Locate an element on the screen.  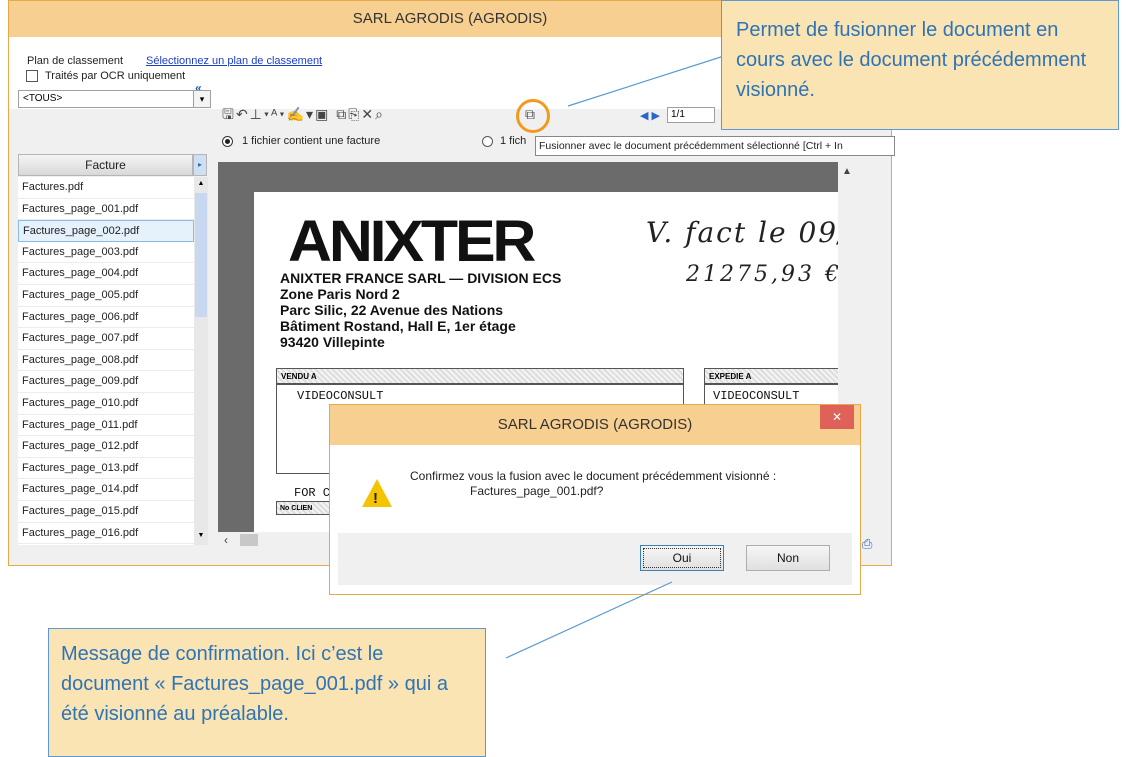
callout-connector-bottom is located at coordinates (589, 620).